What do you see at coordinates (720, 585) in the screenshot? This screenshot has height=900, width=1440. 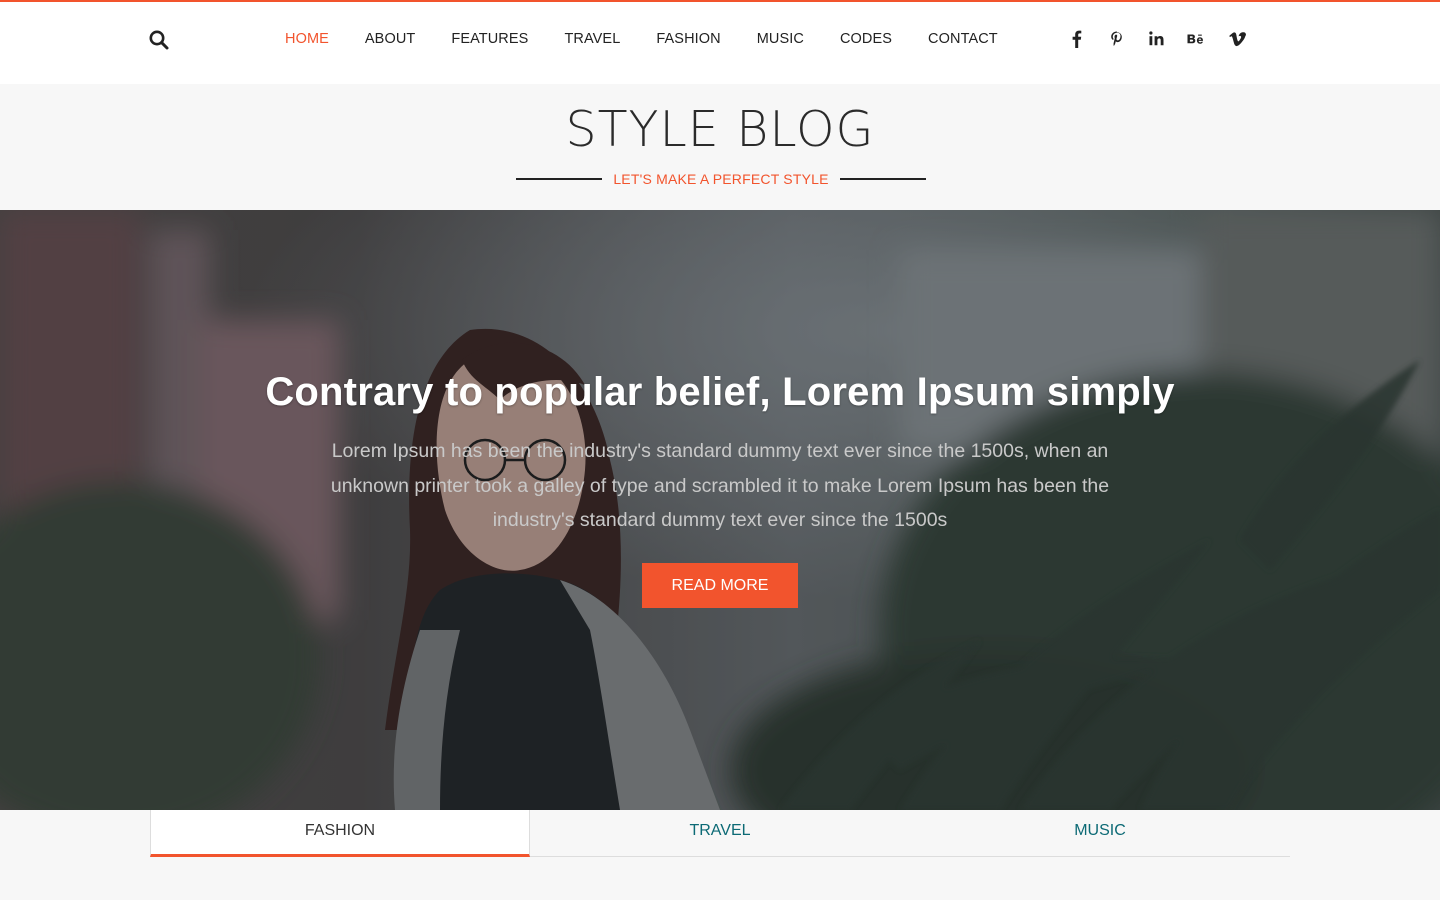 I see `read-more-button: READ MORE` at bounding box center [720, 585].